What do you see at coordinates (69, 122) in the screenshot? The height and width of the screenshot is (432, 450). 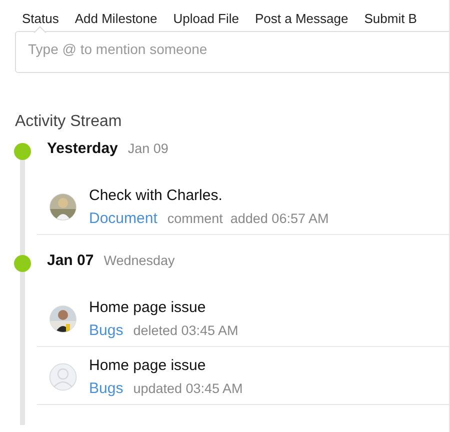 I see `section-title: Activity Stream` at bounding box center [69, 122].